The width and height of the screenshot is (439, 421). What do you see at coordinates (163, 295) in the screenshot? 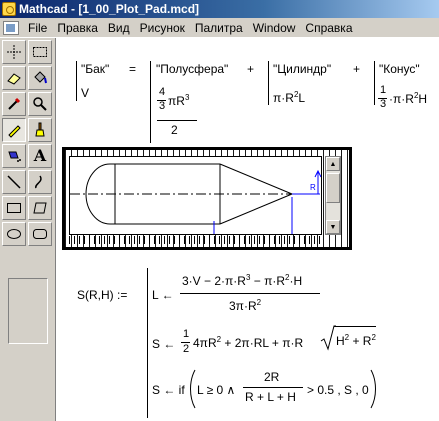
I see `line1-lhs: L ←` at bounding box center [163, 295].